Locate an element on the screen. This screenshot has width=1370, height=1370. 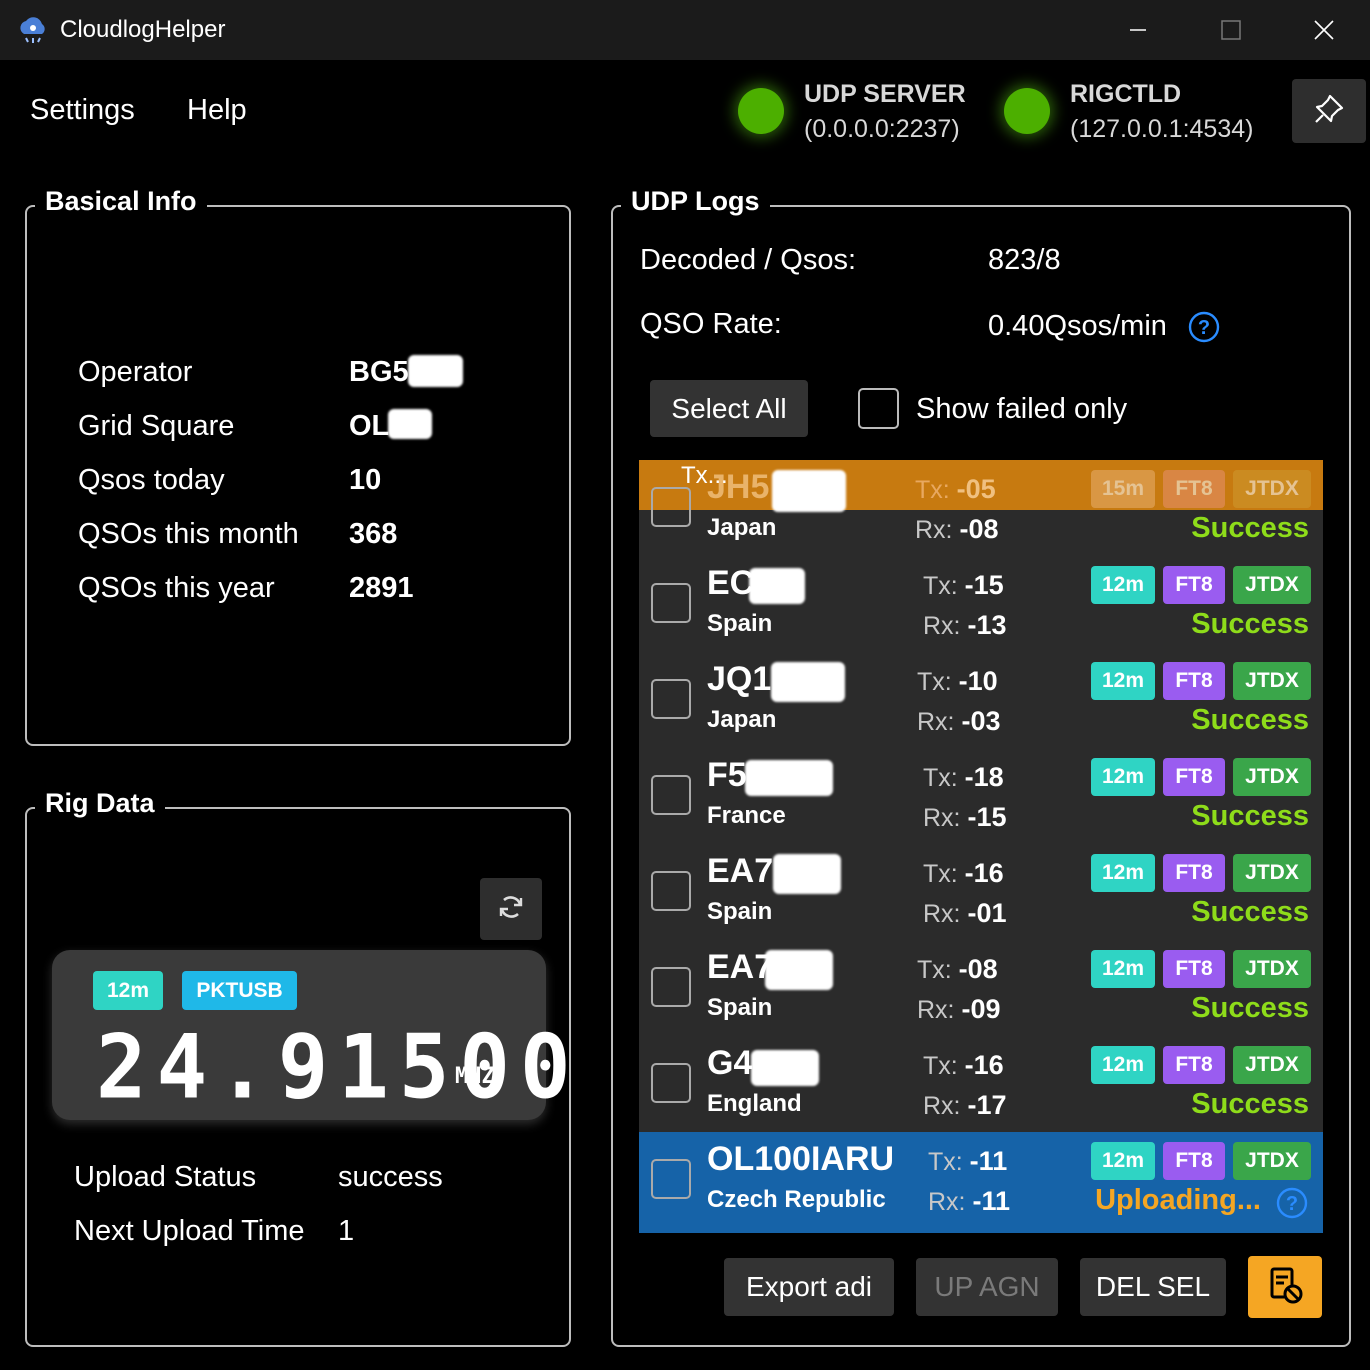
select-all-button: Select All is located at coordinates (729, 408).